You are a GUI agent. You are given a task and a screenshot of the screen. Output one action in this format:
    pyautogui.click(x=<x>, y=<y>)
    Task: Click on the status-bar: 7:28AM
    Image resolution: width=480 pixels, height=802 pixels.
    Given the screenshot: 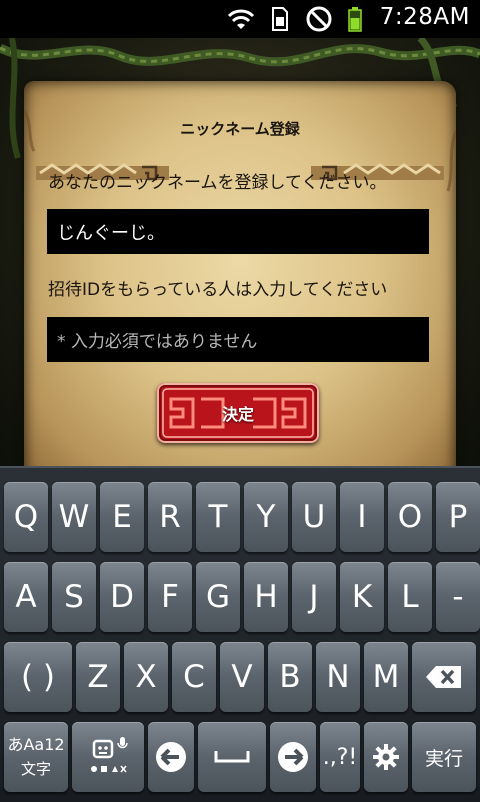 What is the action you would take?
    pyautogui.click(x=240, y=19)
    